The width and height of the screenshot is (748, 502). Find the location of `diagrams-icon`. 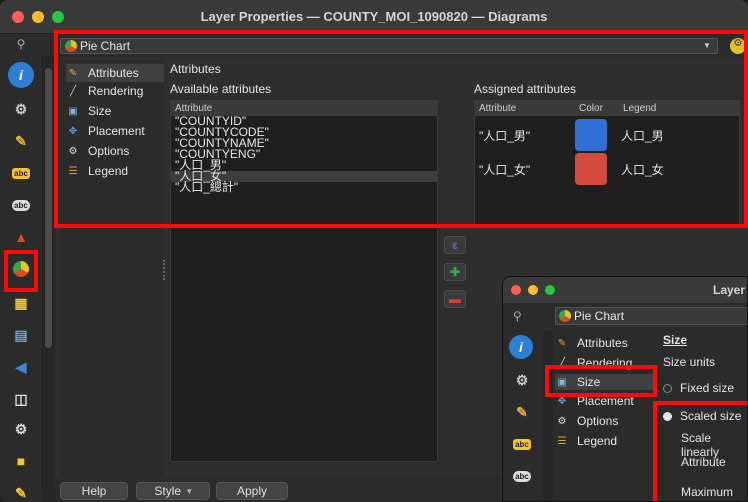

diagrams-icon is located at coordinates (21, 269).